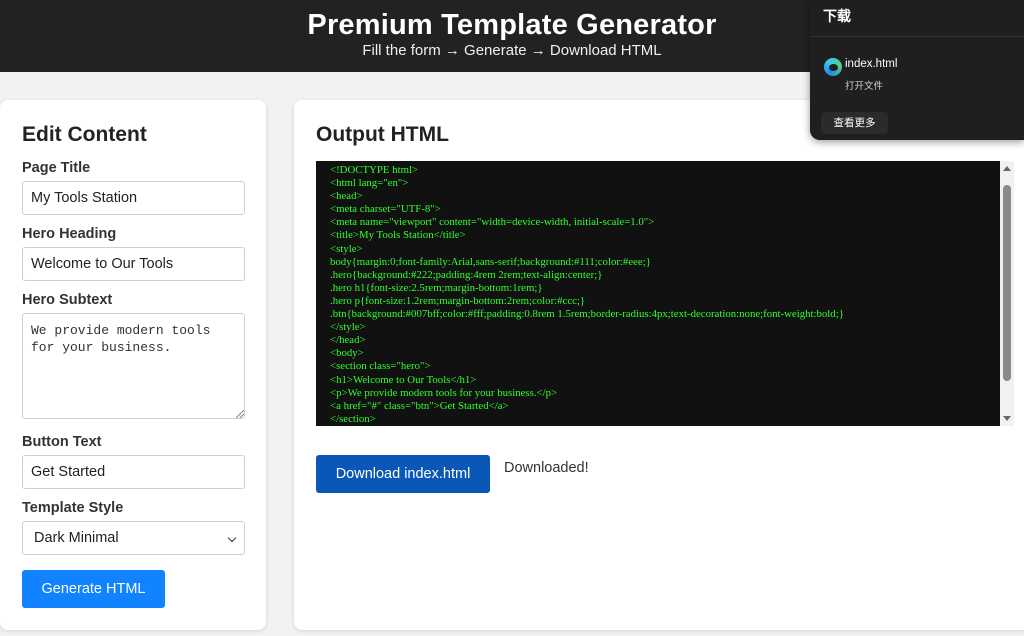 This screenshot has width=1024, height=636. Describe the element at coordinates (1007, 418) in the screenshot. I see `scroll-down-arrow-icon` at that location.